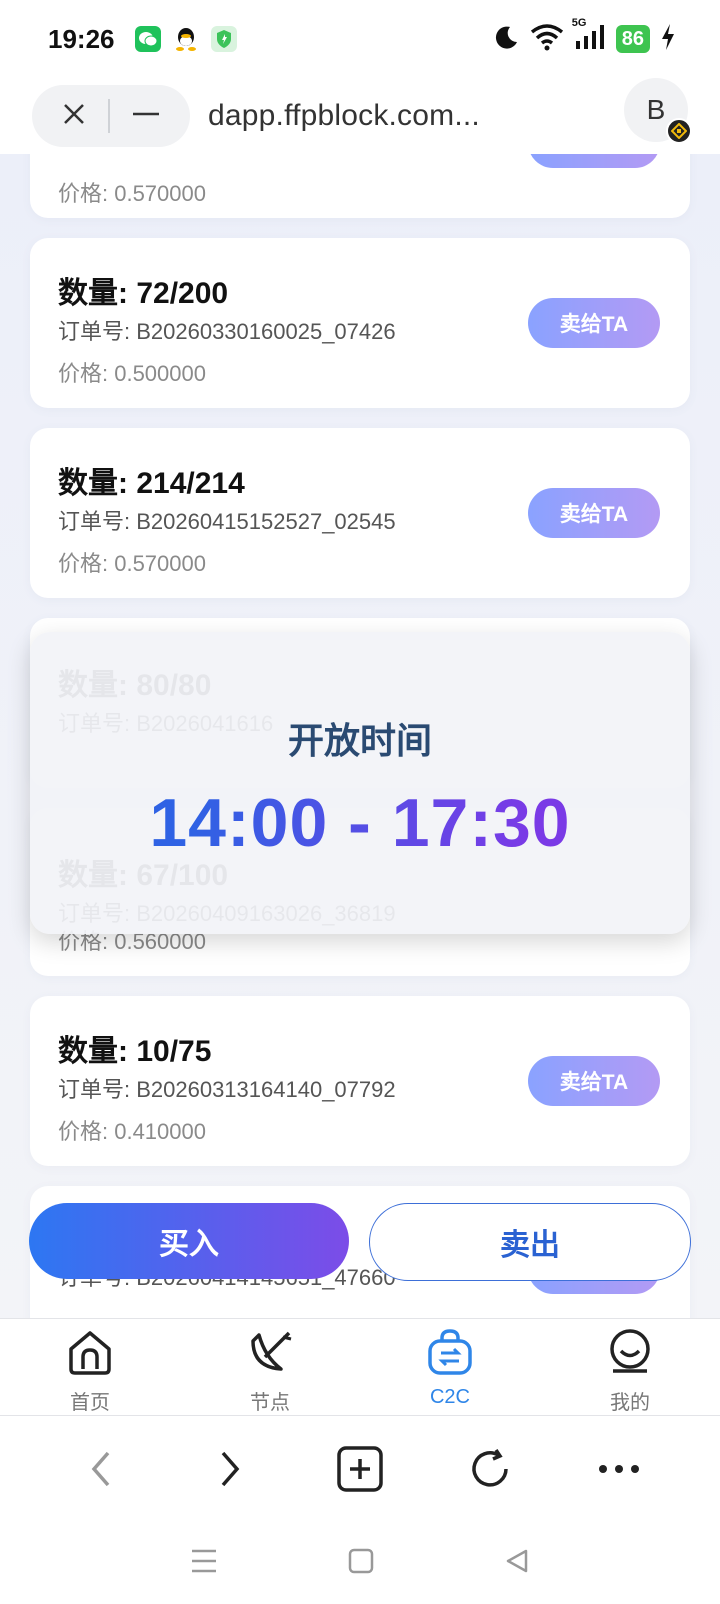  Describe the element at coordinates (679, 131) in the screenshot. I see `badge-icon` at that location.